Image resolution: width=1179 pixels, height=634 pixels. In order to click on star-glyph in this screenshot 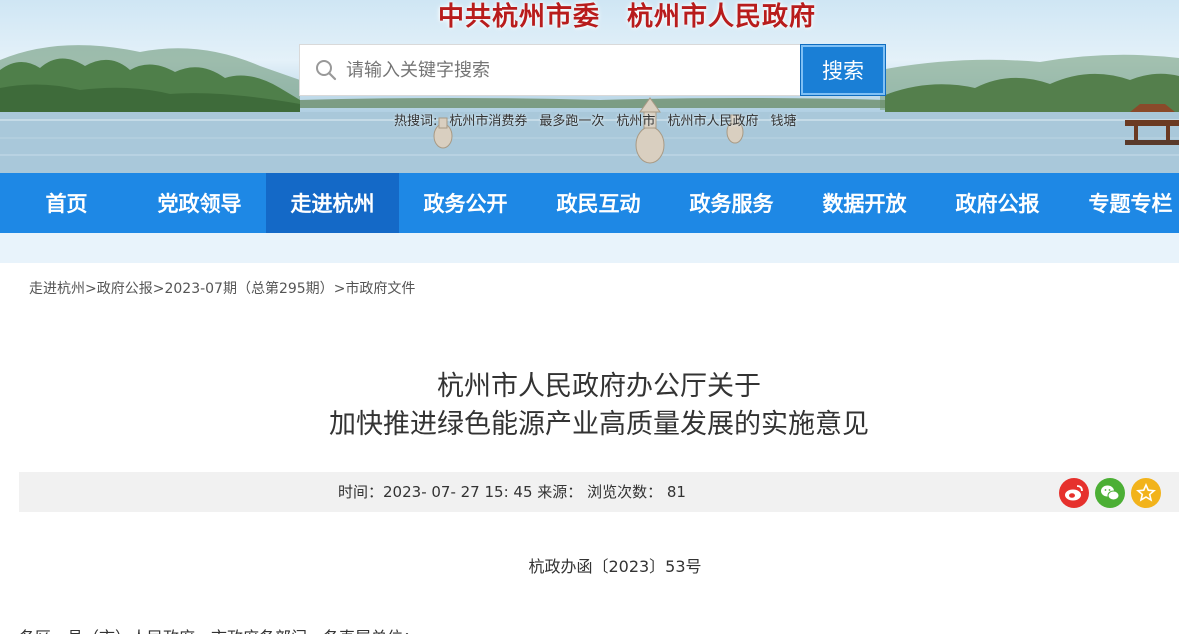, I will do `click(1146, 492)`.